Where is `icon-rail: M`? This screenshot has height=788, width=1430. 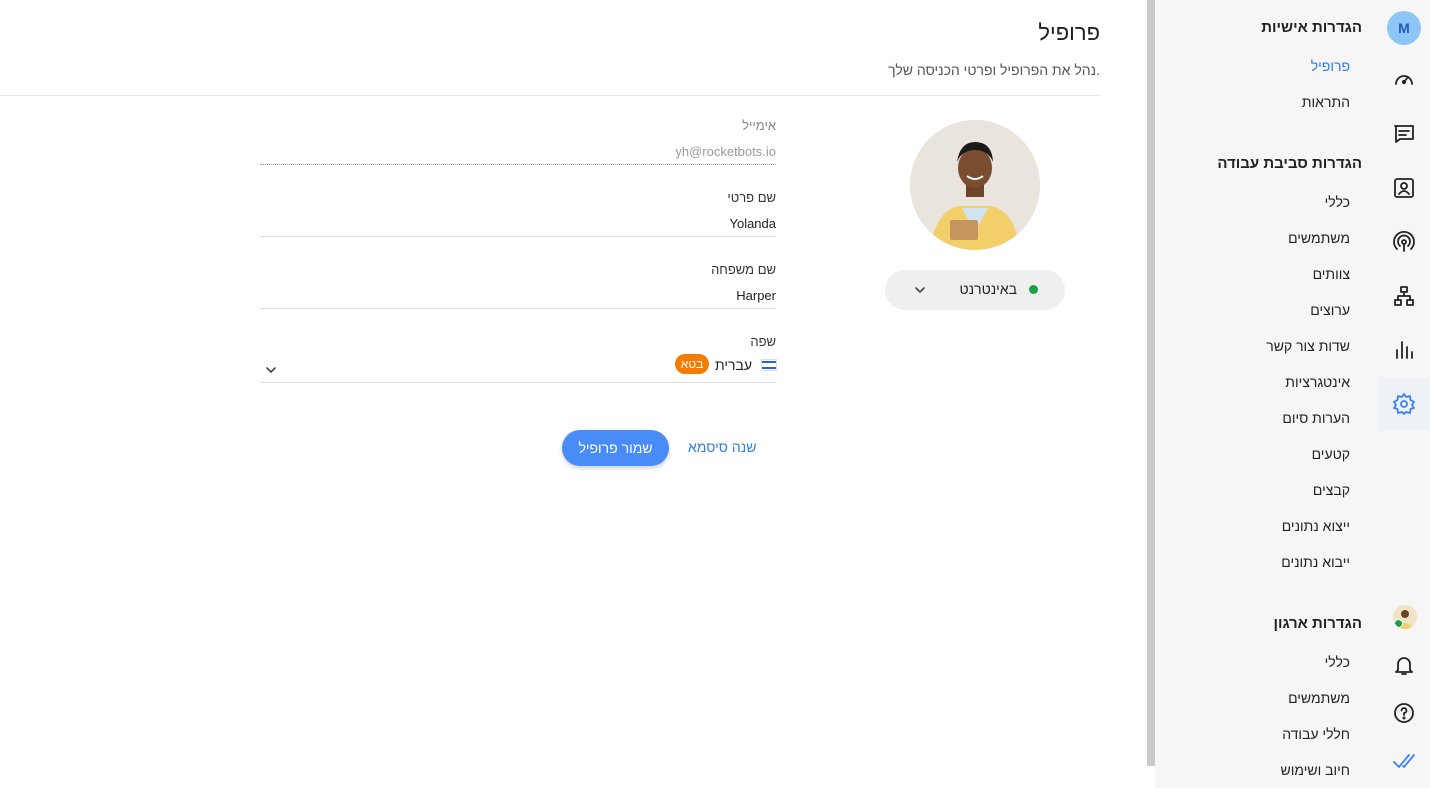
icon-rail: M is located at coordinates (1404, 394).